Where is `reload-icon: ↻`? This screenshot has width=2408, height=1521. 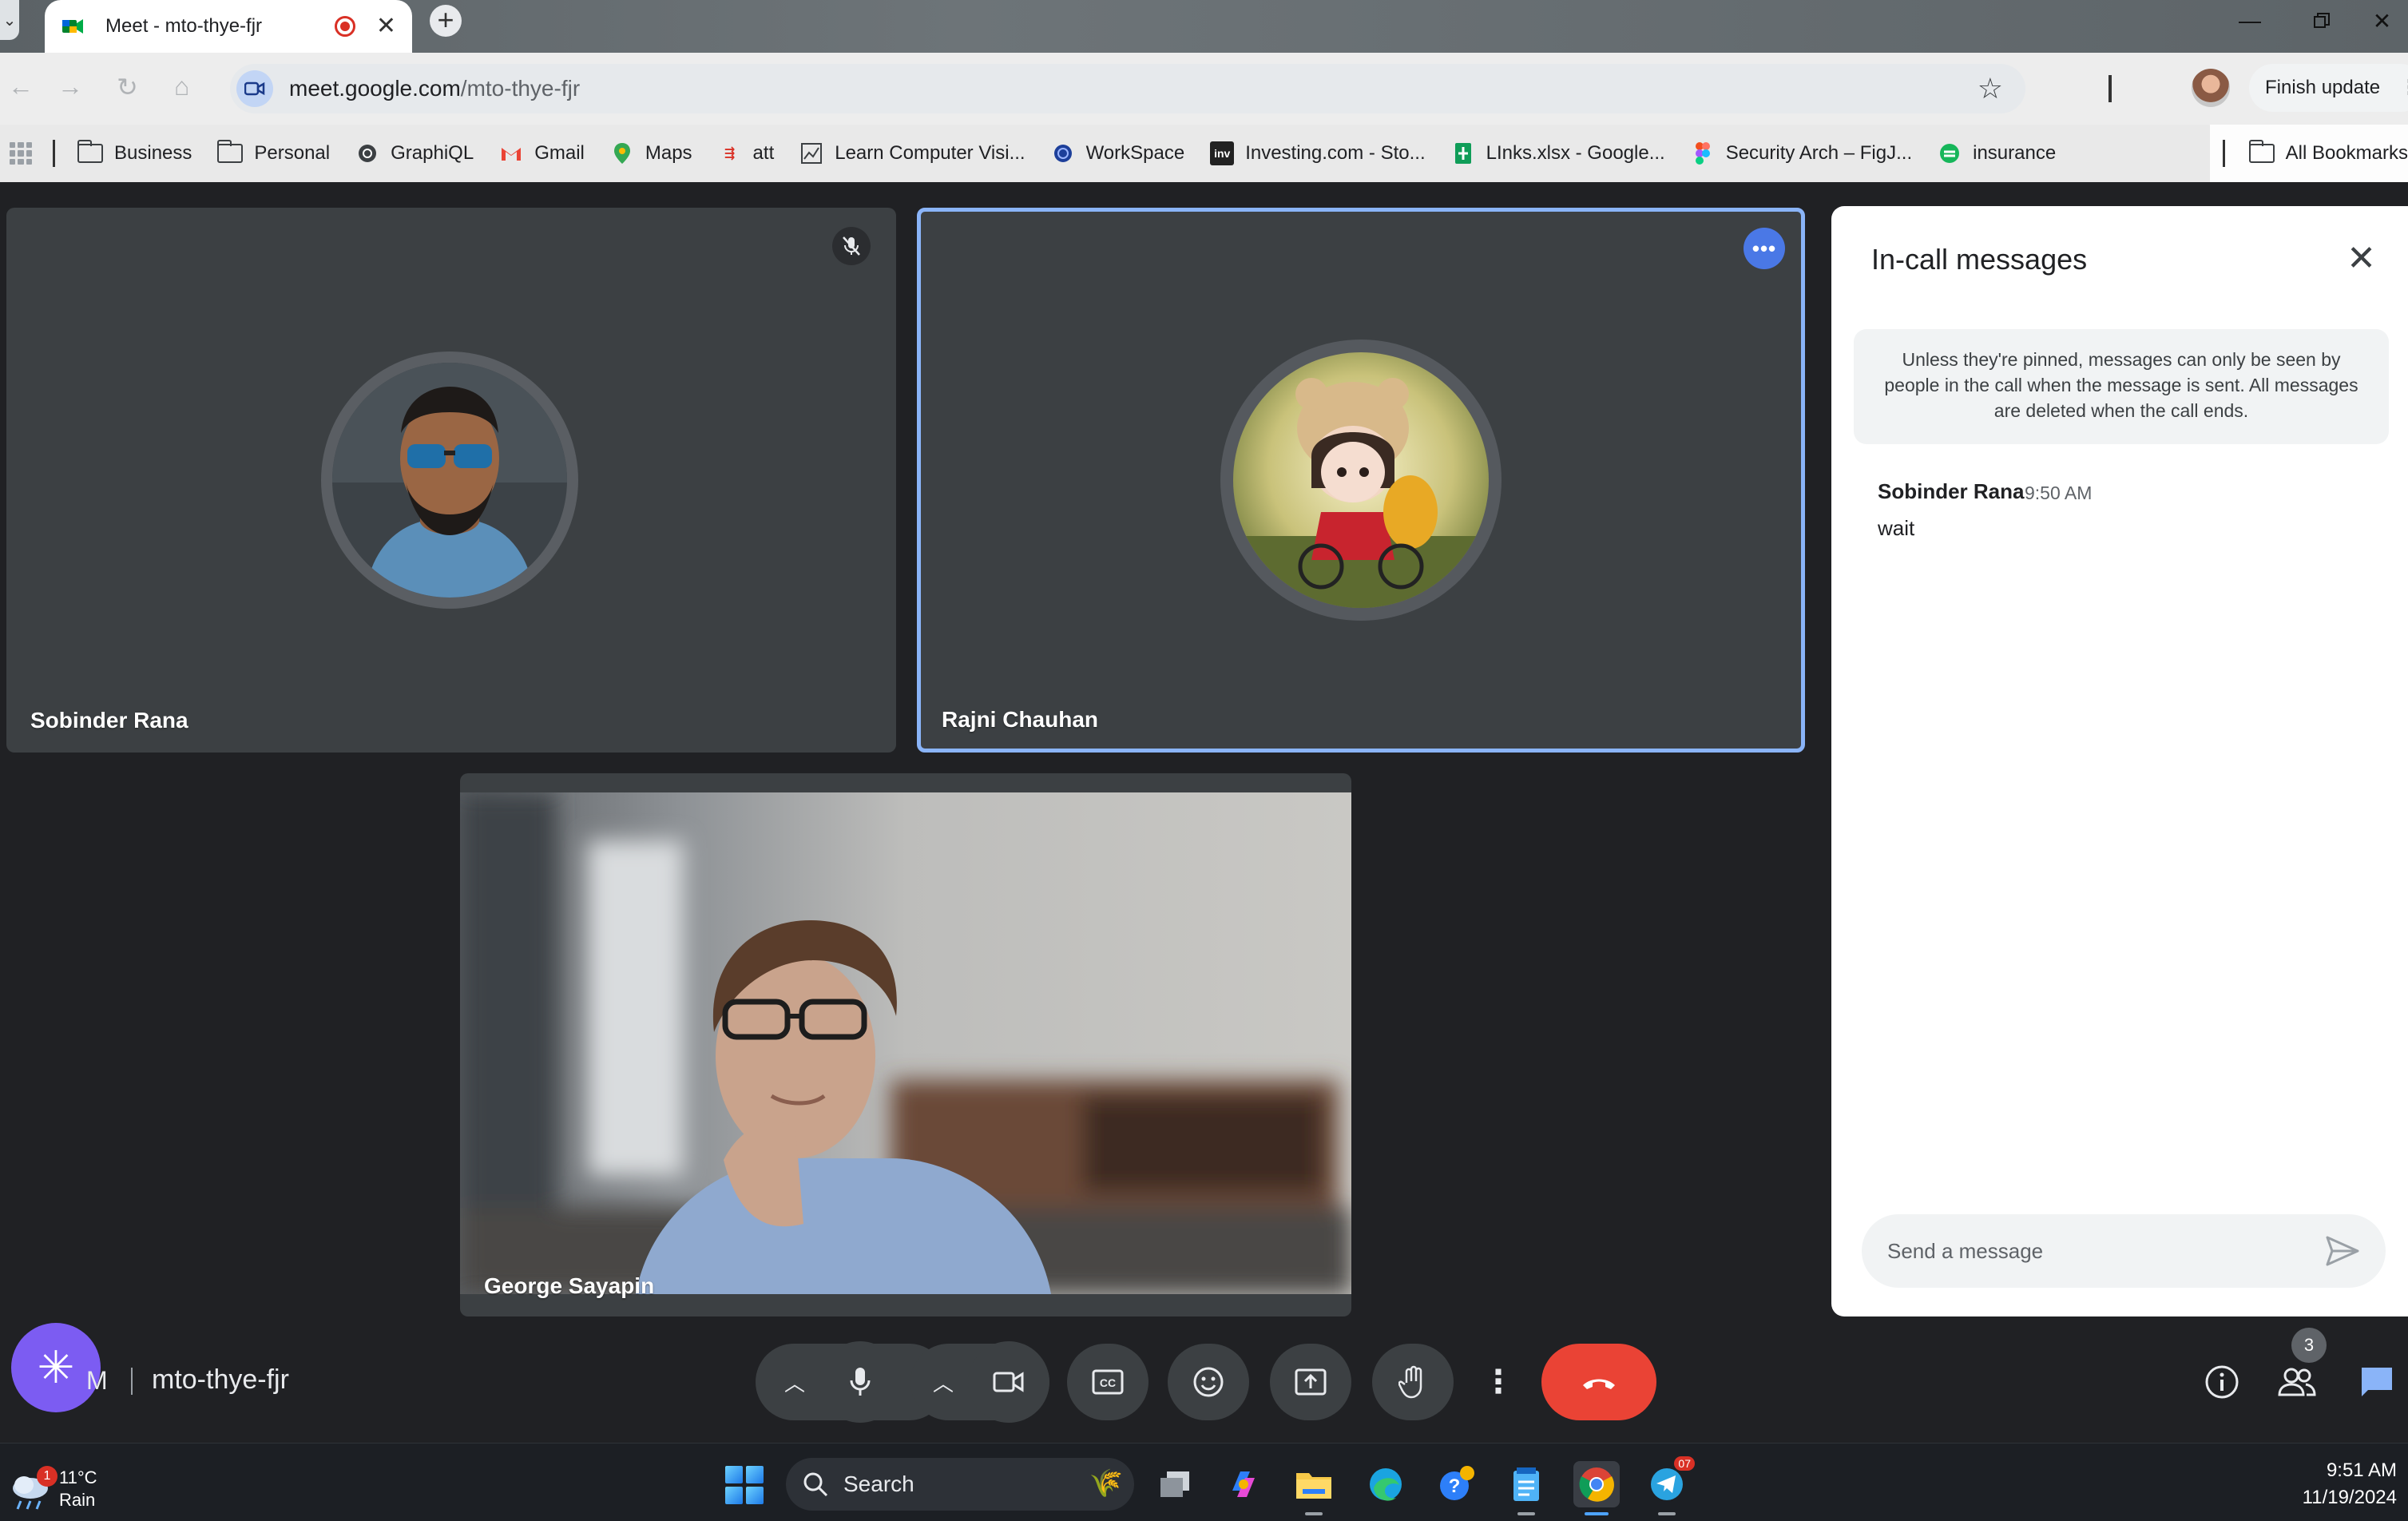
reload-icon: ↻ is located at coordinates (127, 87).